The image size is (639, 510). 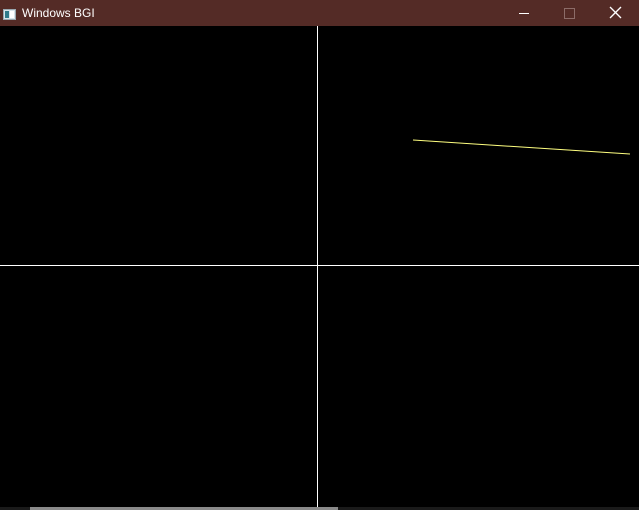 I want to click on minimize-icon, so click(x=524, y=13).